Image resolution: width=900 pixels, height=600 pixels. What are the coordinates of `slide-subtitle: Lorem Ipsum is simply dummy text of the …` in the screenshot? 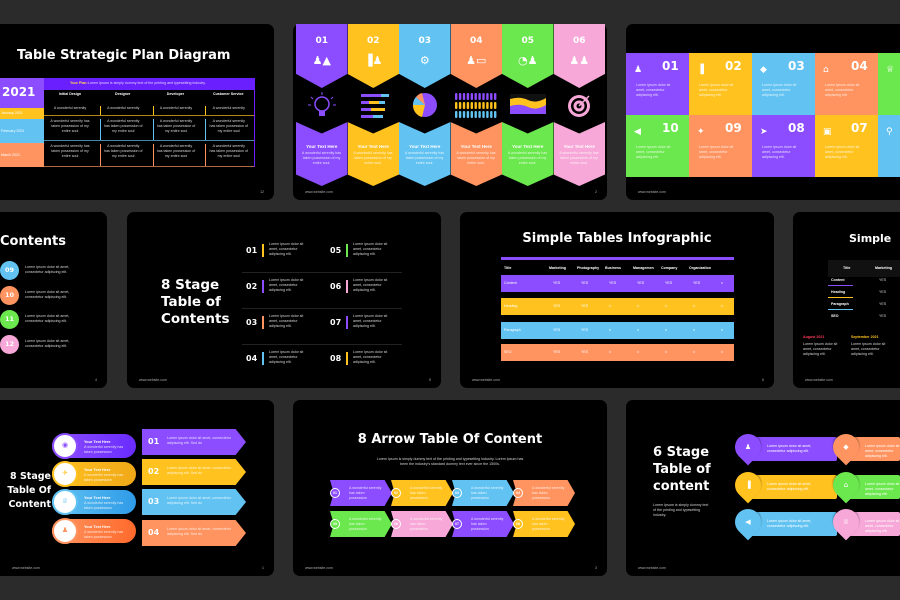 It's located at (681, 510).